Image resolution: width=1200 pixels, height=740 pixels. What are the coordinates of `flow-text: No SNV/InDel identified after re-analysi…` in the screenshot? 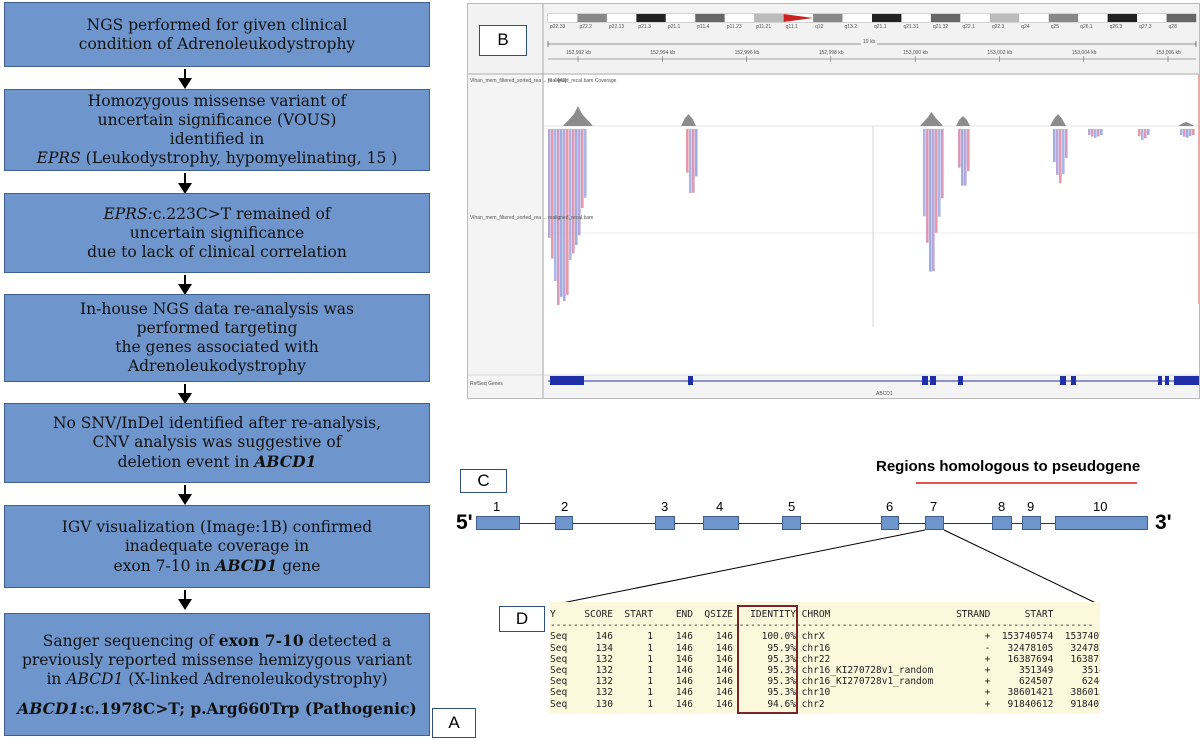 It's located at (217, 423).